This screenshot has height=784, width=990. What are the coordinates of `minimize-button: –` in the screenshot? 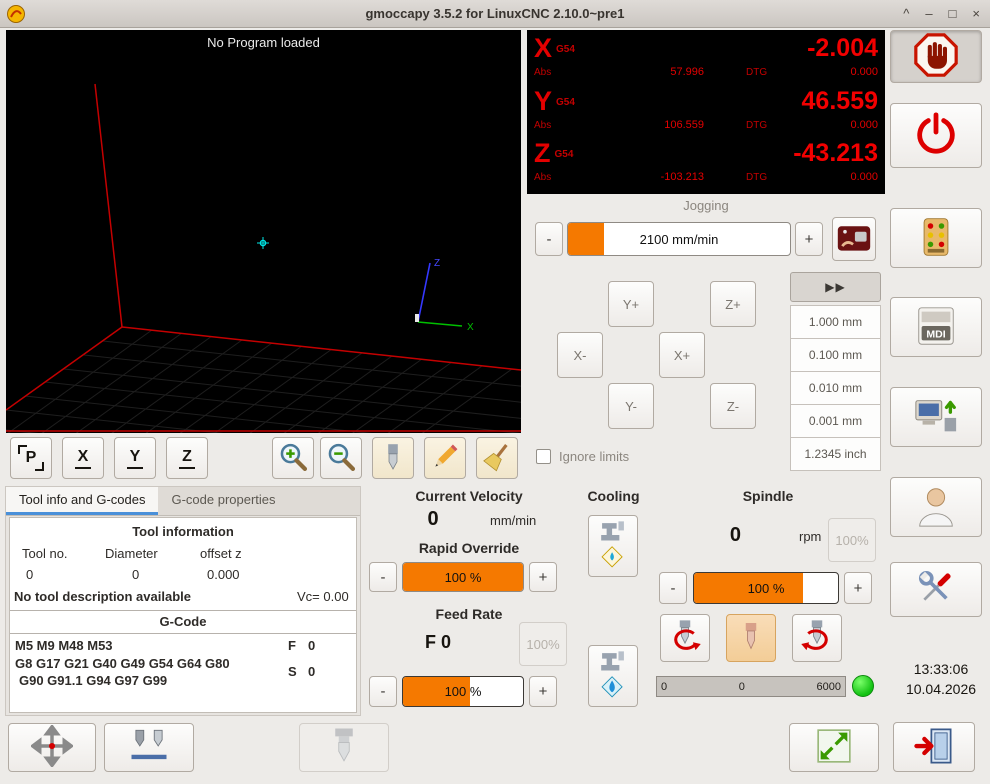 It's located at (928, 14).